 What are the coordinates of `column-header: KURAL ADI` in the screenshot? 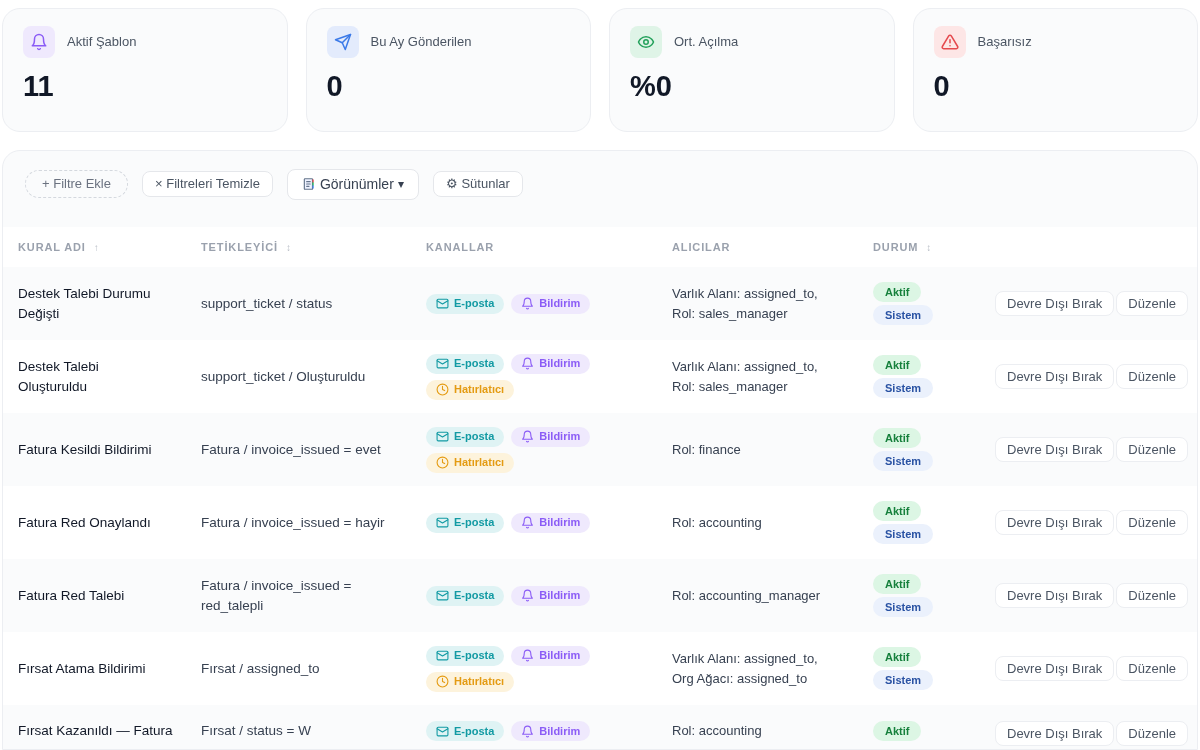 It's located at (52, 247).